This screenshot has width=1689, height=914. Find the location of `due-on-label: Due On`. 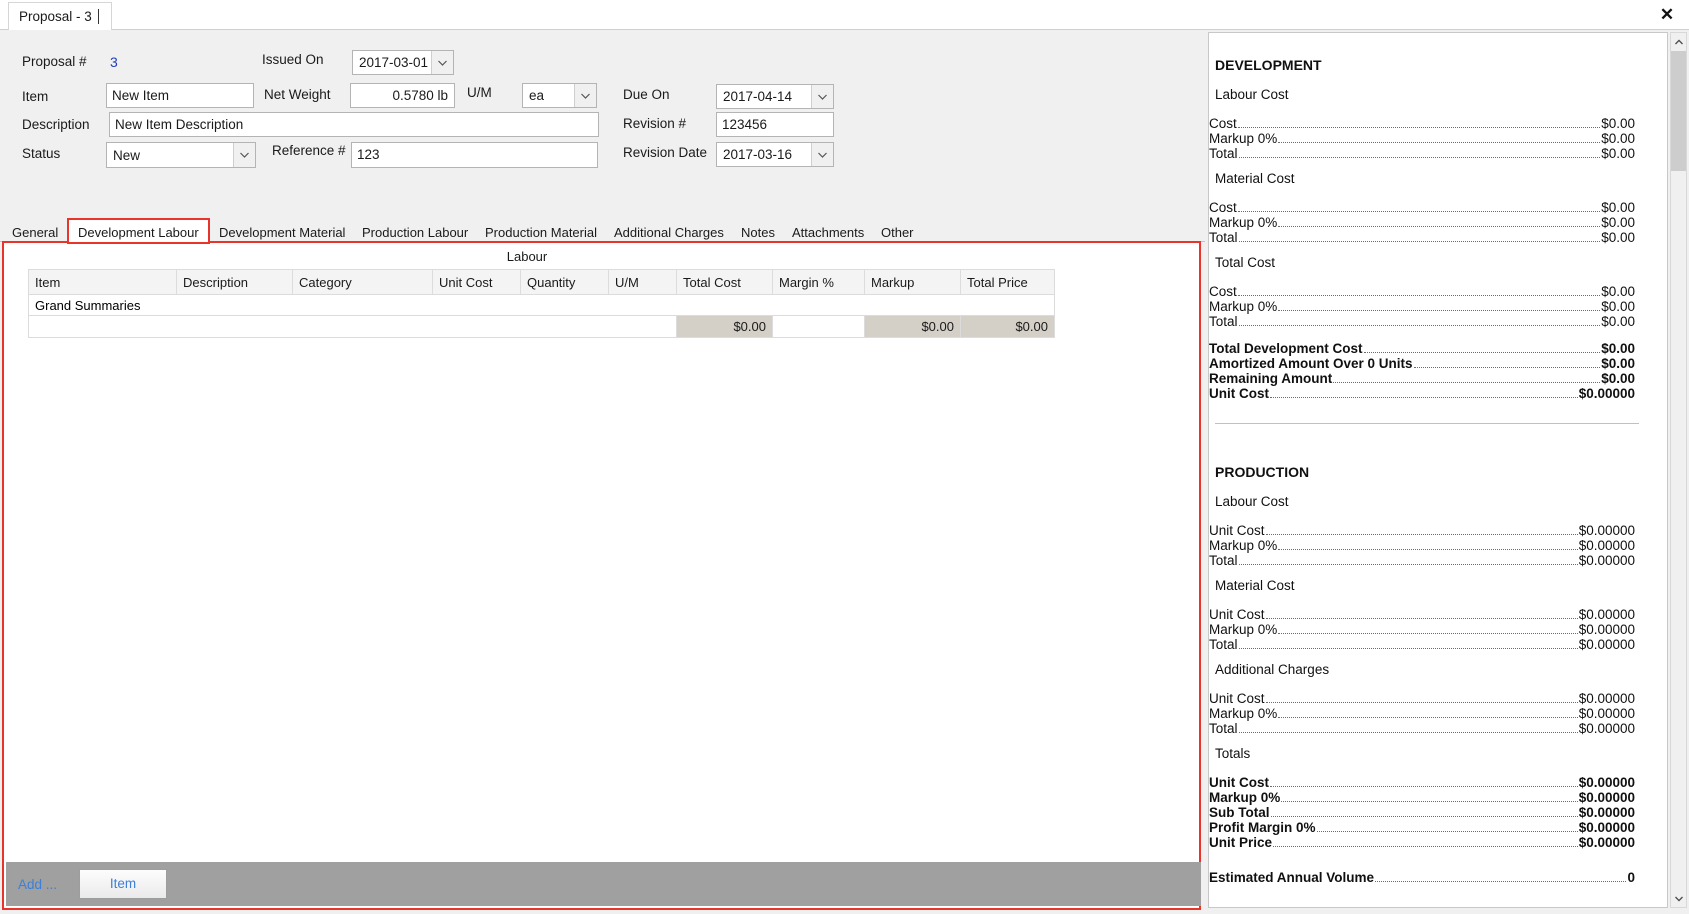

due-on-label: Due On is located at coordinates (646, 94).